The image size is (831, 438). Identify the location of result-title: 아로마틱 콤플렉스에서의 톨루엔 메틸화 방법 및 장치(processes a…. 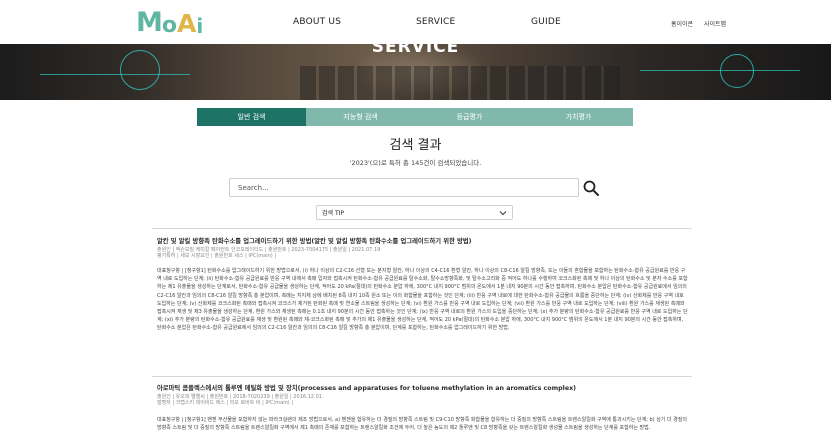
(366, 387).